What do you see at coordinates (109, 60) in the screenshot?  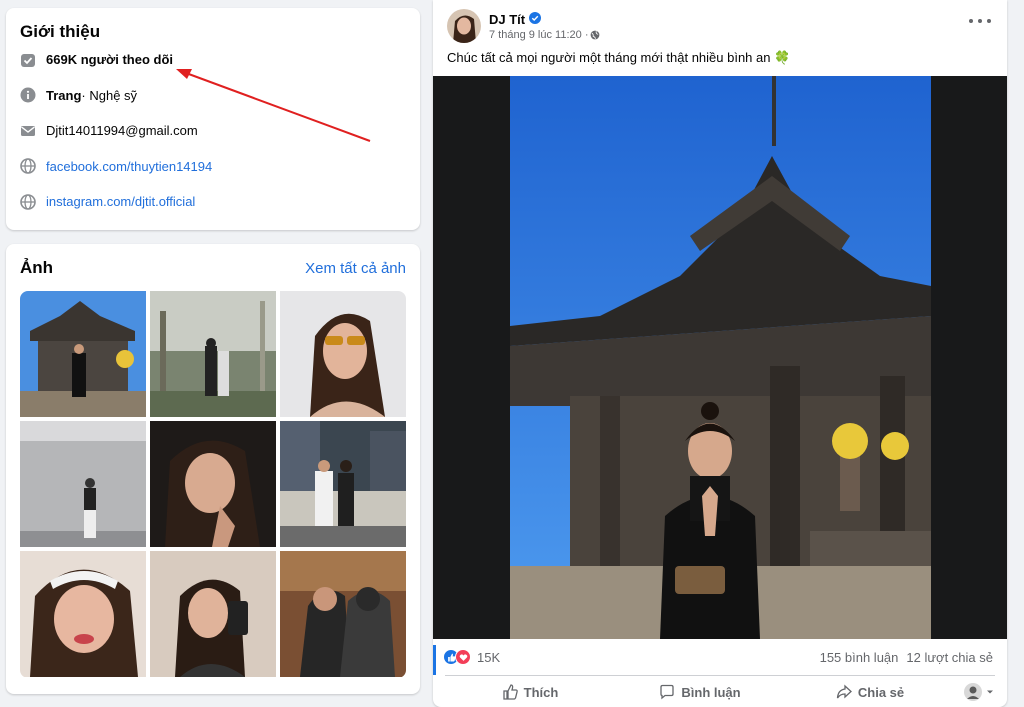 I see `followers-text: 669K người theo dõi` at bounding box center [109, 60].